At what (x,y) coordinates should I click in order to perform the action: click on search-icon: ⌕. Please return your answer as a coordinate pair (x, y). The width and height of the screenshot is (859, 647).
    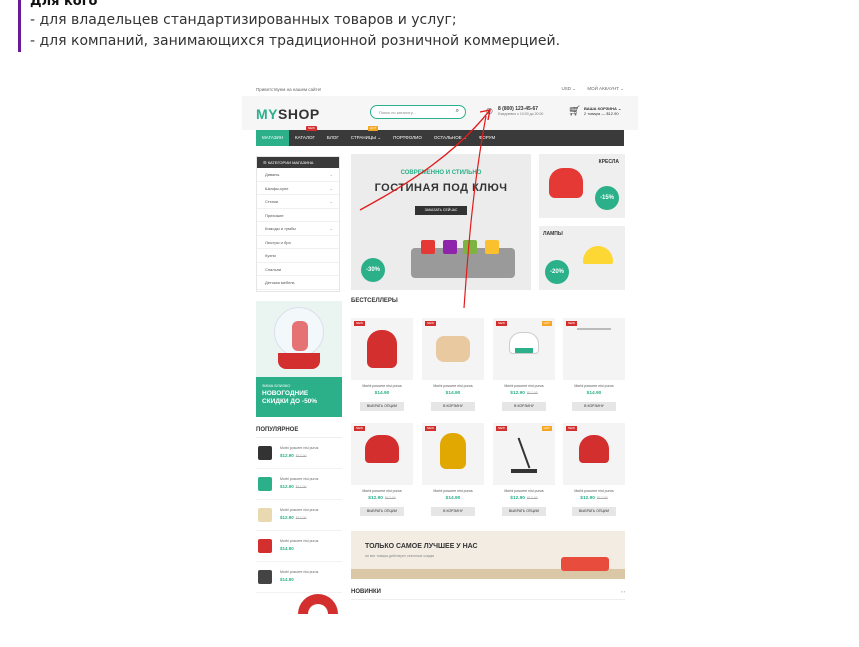
    Looking at the image, I should click on (457, 111).